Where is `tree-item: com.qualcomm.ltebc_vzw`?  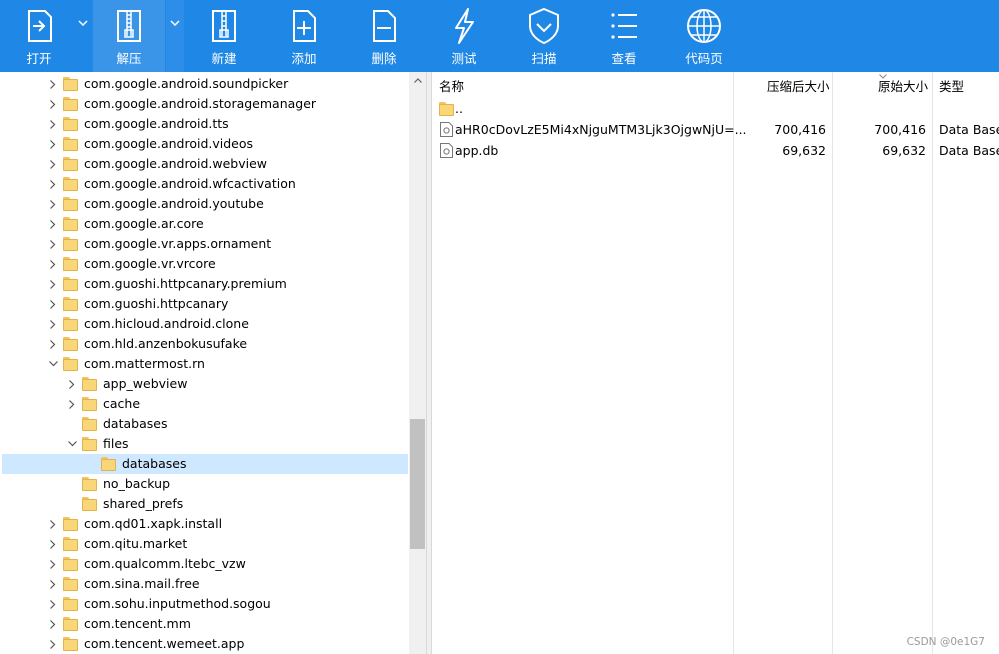 tree-item: com.qualcomm.ltebc_vzw is located at coordinates (205, 564).